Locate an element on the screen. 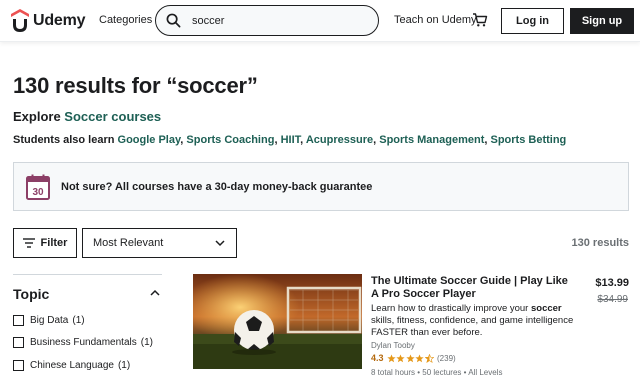 This screenshot has width=640, height=381. results-count: 130 results is located at coordinates (600, 243).